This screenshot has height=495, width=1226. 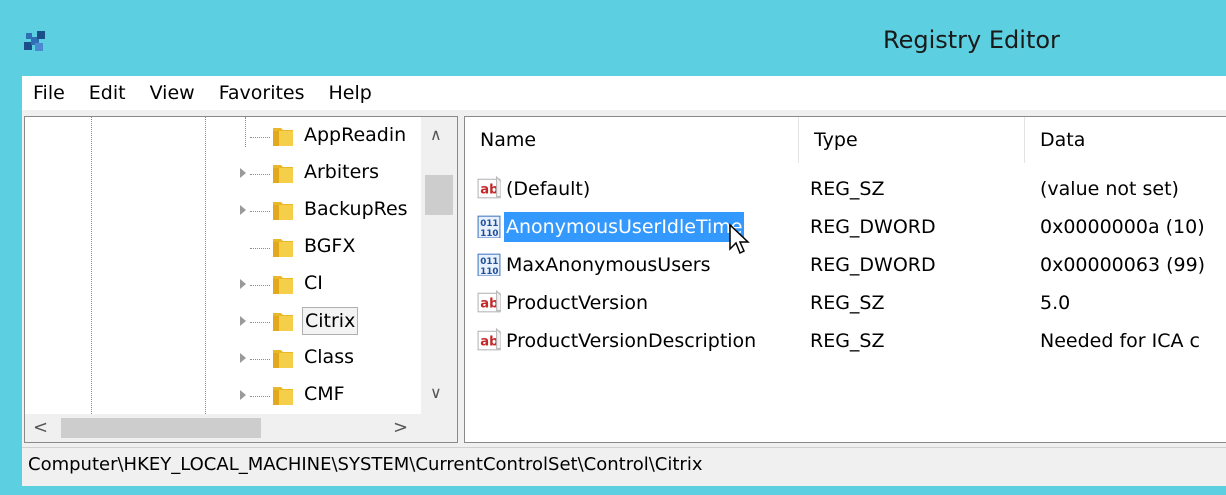 I want to click on tree-horizontal-scrollbar: < >, so click(x=241, y=428).